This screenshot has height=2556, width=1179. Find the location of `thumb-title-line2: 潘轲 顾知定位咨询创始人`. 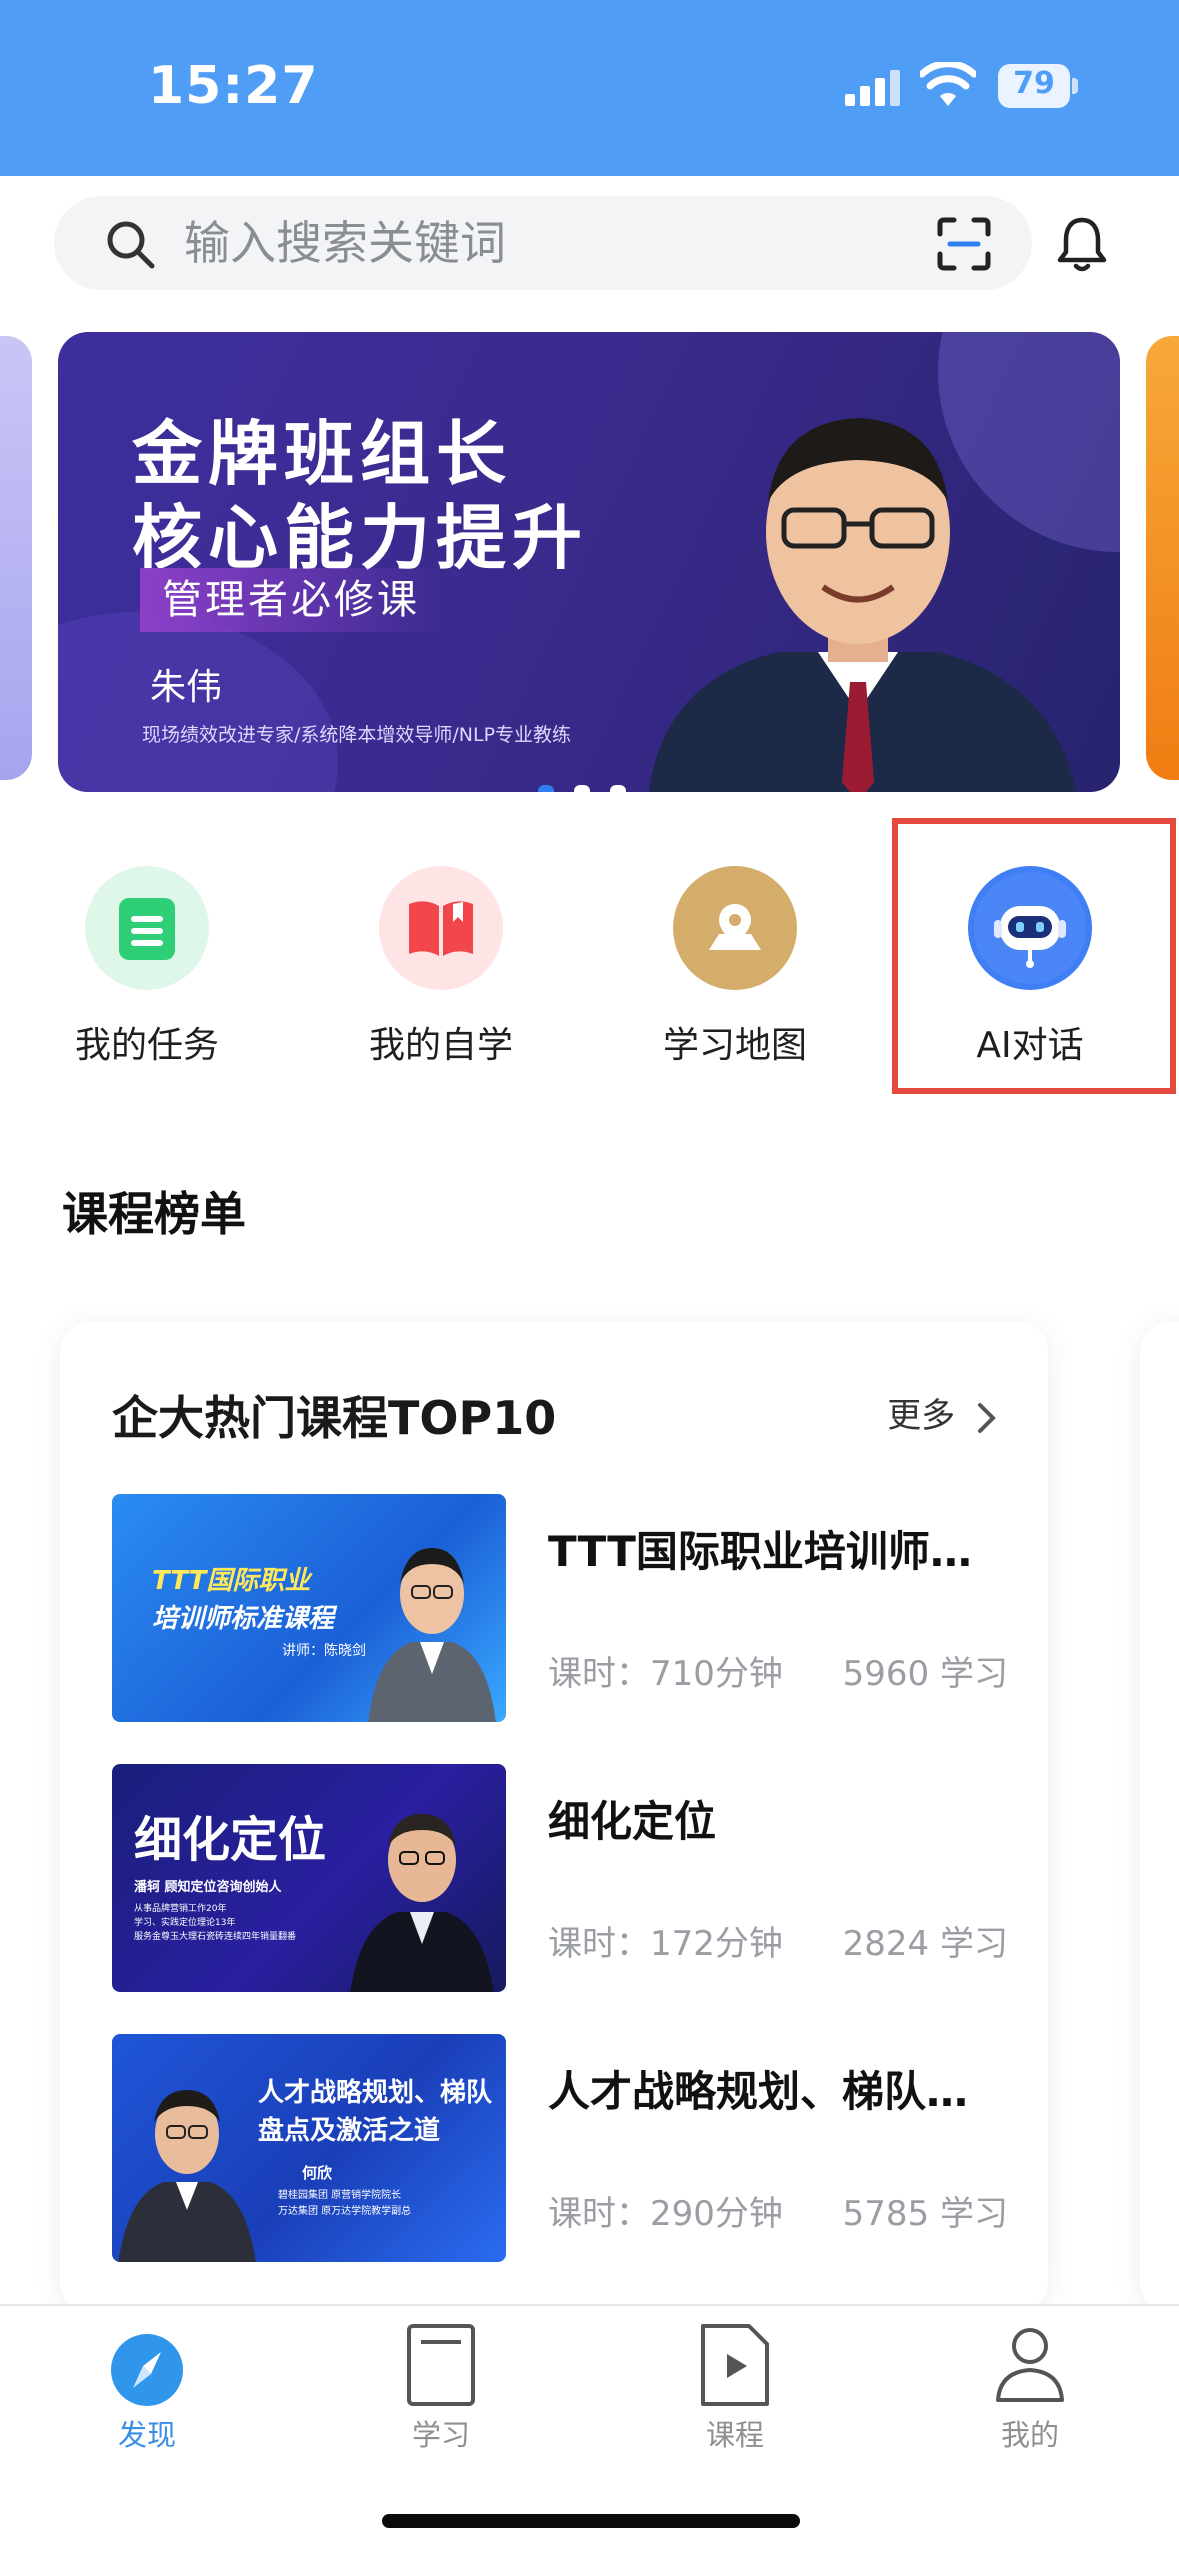

thumb-title-line2: 潘轲 顾知定位咨询创始人 is located at coordinates (208, 1887).